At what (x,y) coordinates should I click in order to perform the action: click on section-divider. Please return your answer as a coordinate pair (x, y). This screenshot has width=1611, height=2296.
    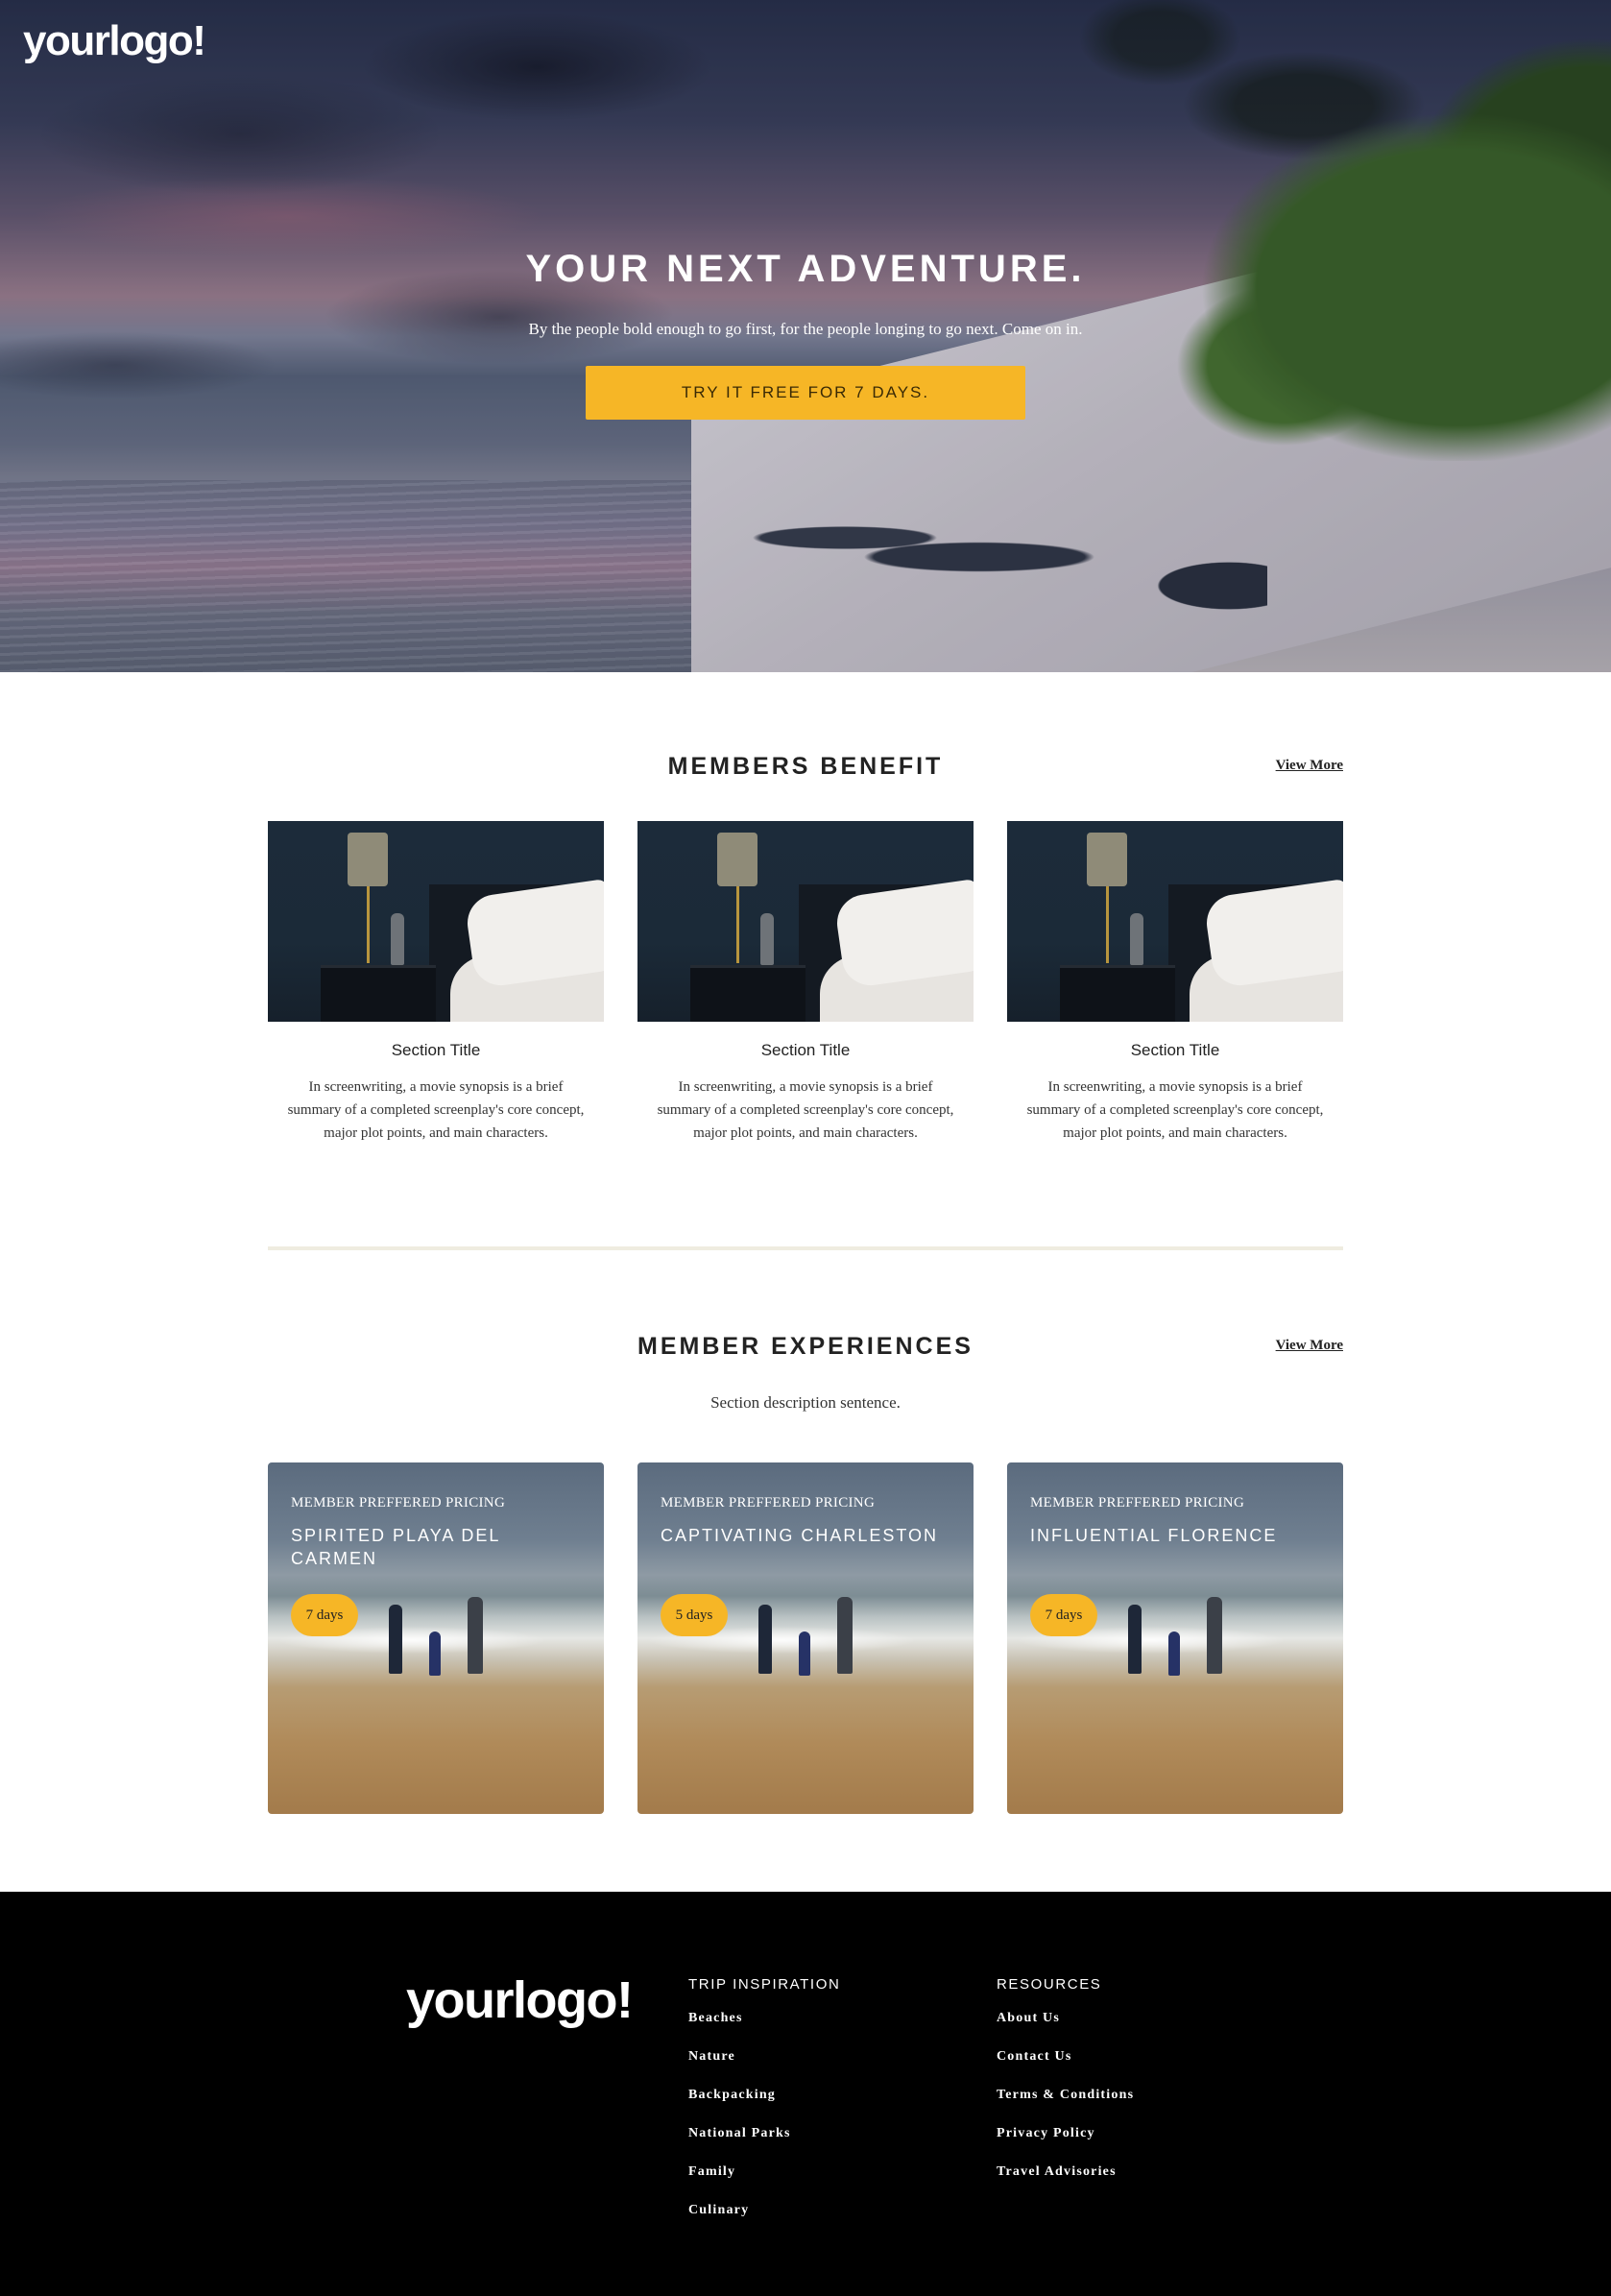
    Looking at the image, I should click on (805, 1248).